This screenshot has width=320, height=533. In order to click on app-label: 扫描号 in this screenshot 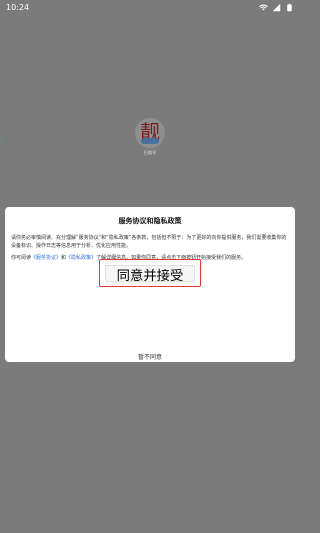, I will do `click(150, 152)`.